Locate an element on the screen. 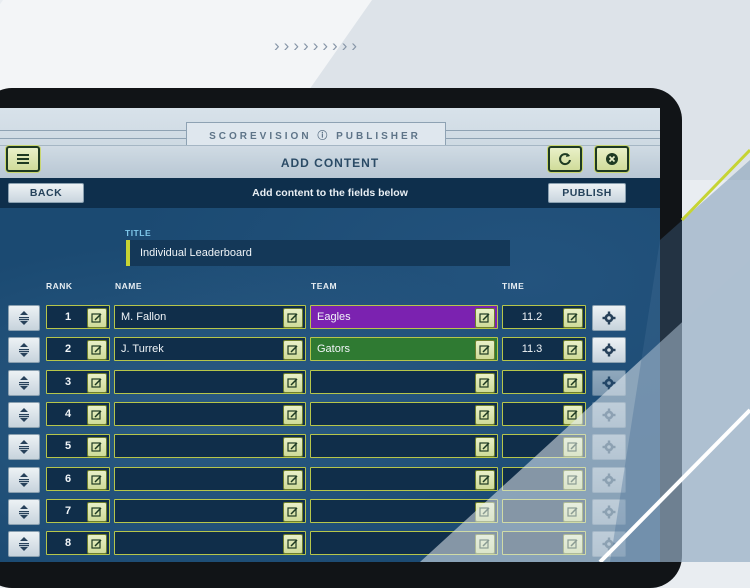 The image size is (750, 588). rank-field: 4 is located at coordinates (78, 413).